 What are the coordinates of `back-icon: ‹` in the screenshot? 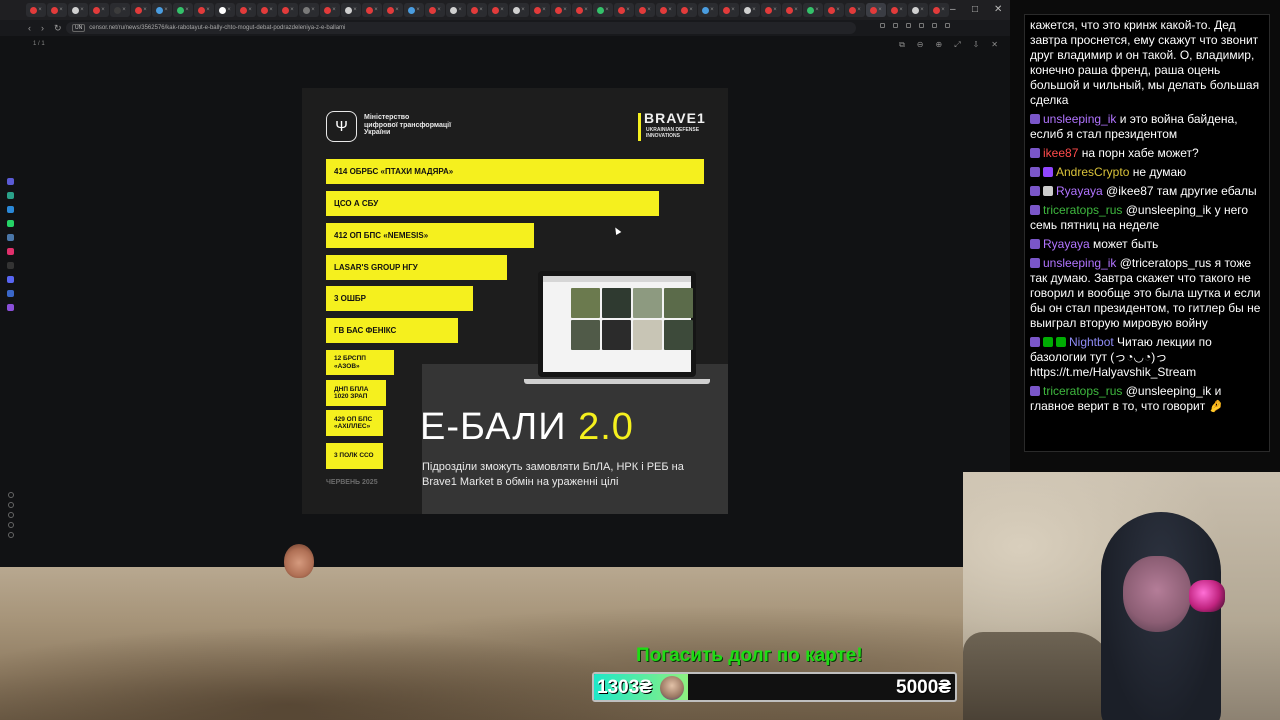 It's located at (29, 28).